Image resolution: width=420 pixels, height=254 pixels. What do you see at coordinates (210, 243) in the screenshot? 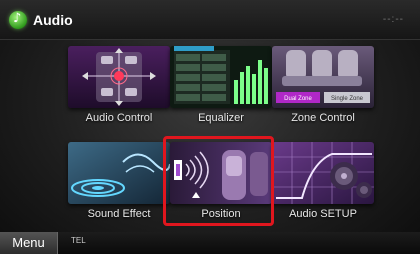
I see `bottom-bar: Menu TEL` at bounding box center [210, 243].